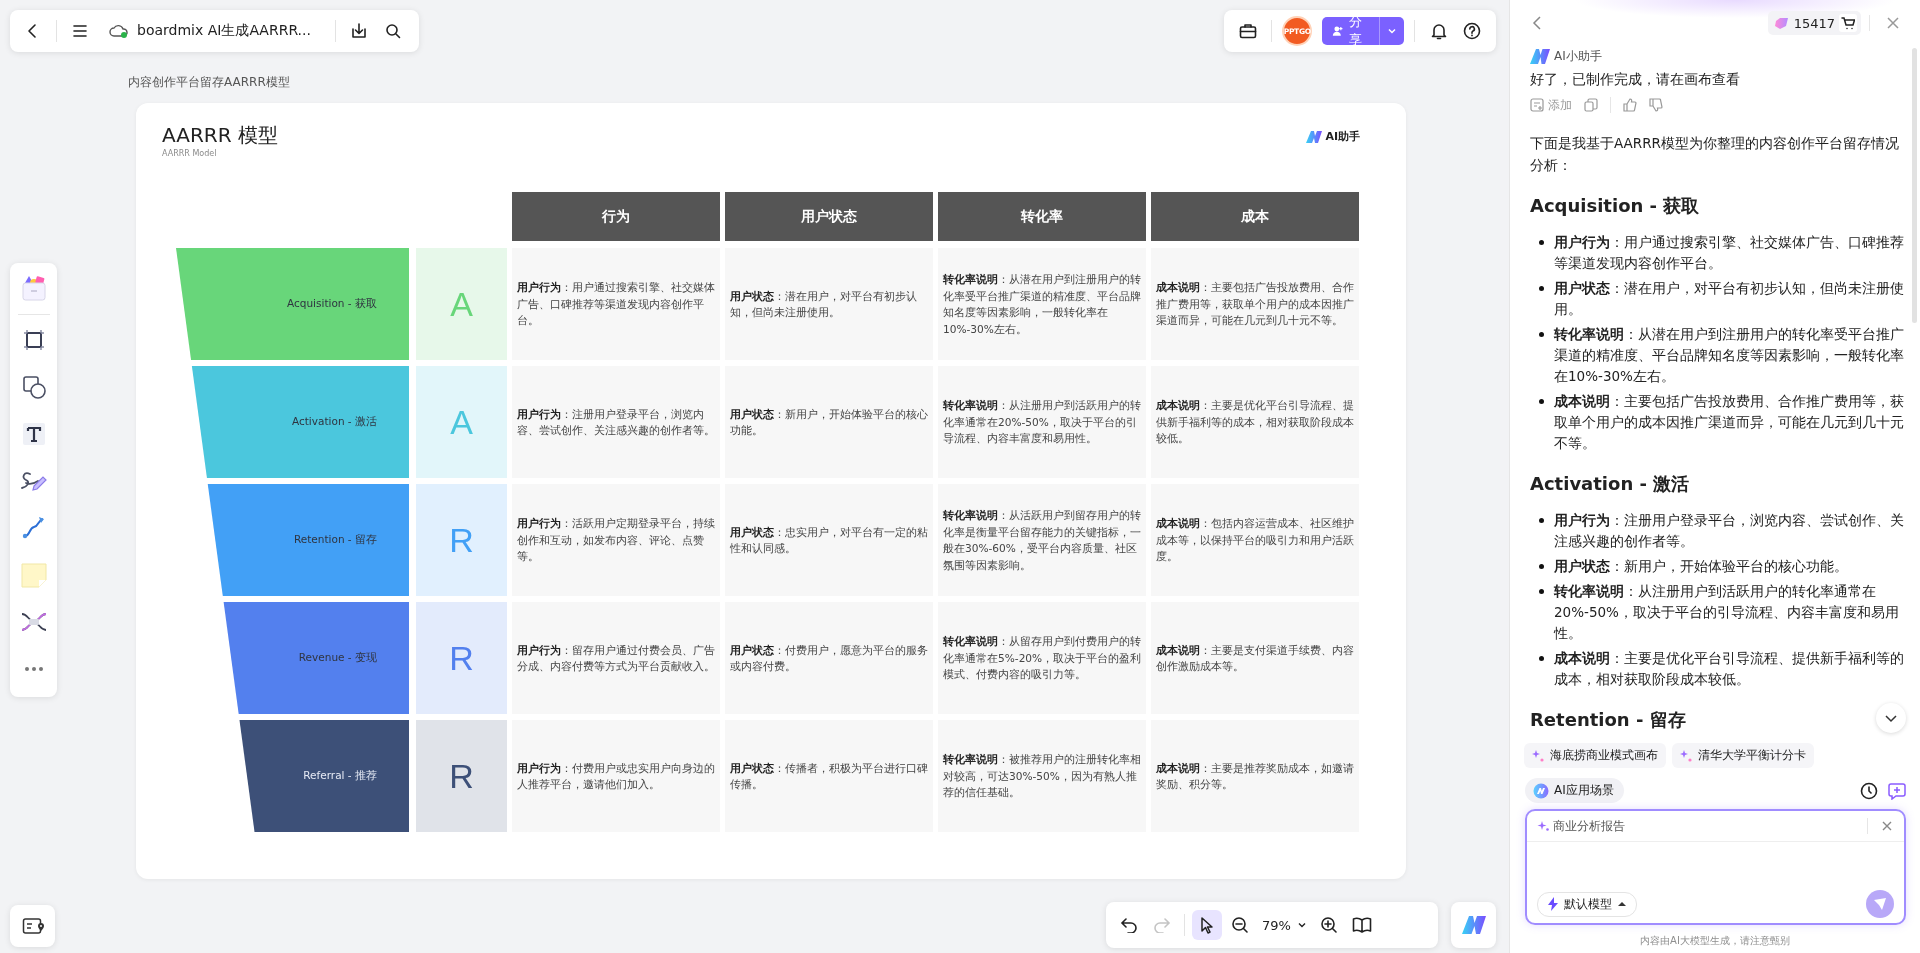 This screenshot has width=1920, height=953. I want to click on connector-icon, so click(33, 528).